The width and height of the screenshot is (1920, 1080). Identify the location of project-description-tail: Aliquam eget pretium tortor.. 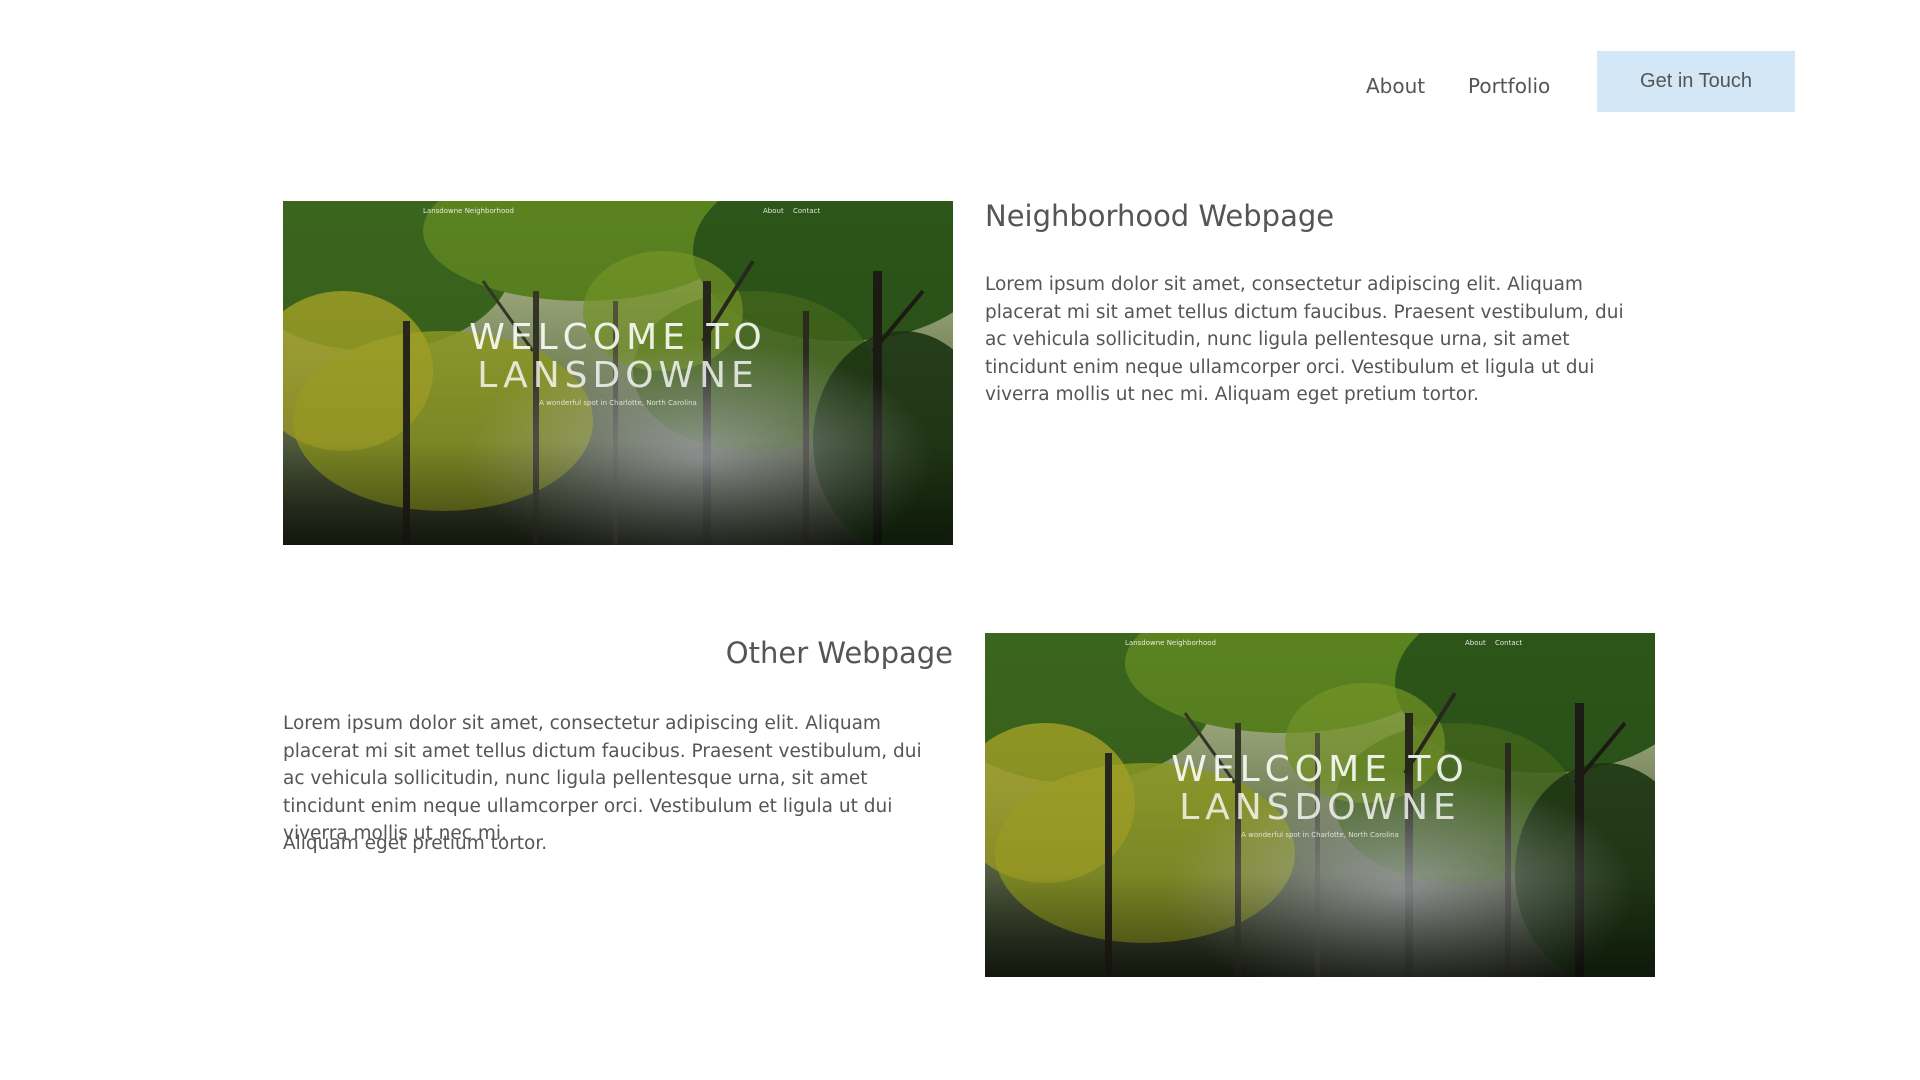
(415, 843).